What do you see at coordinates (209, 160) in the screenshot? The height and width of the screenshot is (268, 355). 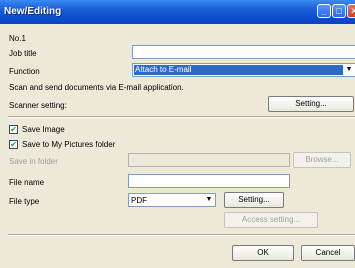 I see `save-in-folder-input` at bounding box center [209, 160].